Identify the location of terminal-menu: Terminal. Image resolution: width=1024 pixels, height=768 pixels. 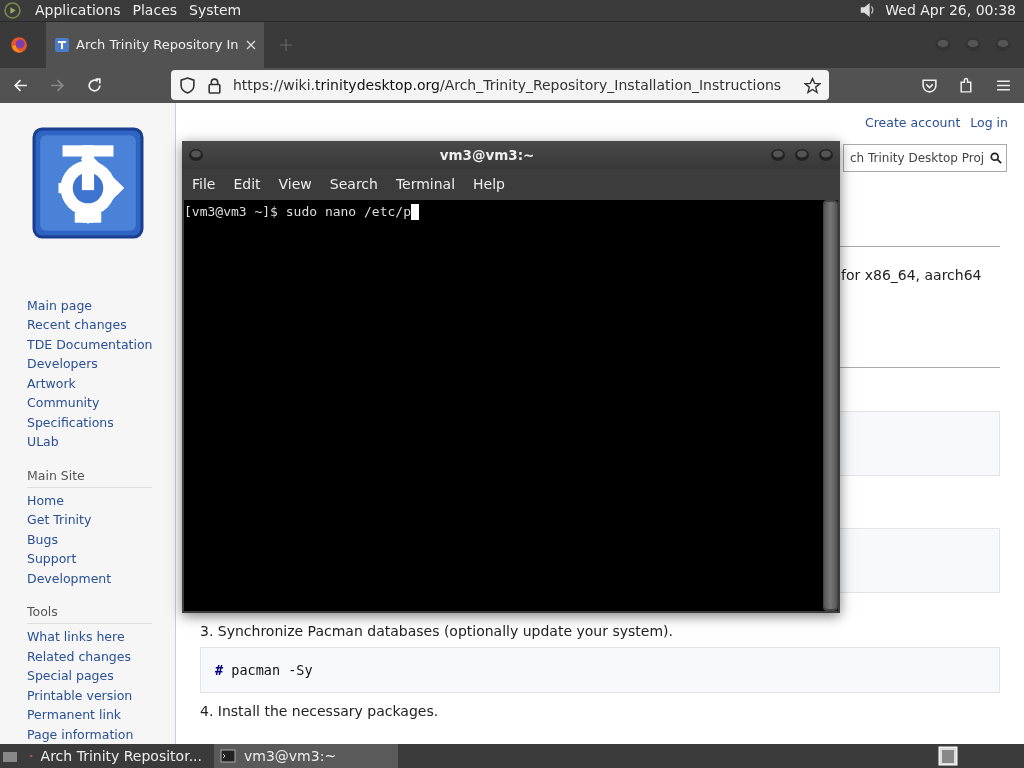
(425, 184).